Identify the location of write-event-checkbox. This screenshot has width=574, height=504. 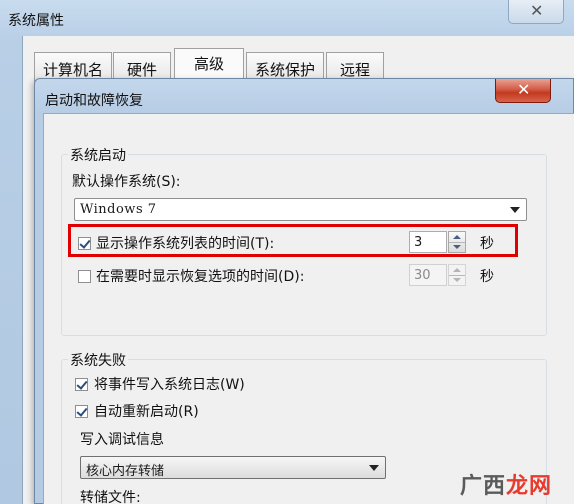
(81, 384).